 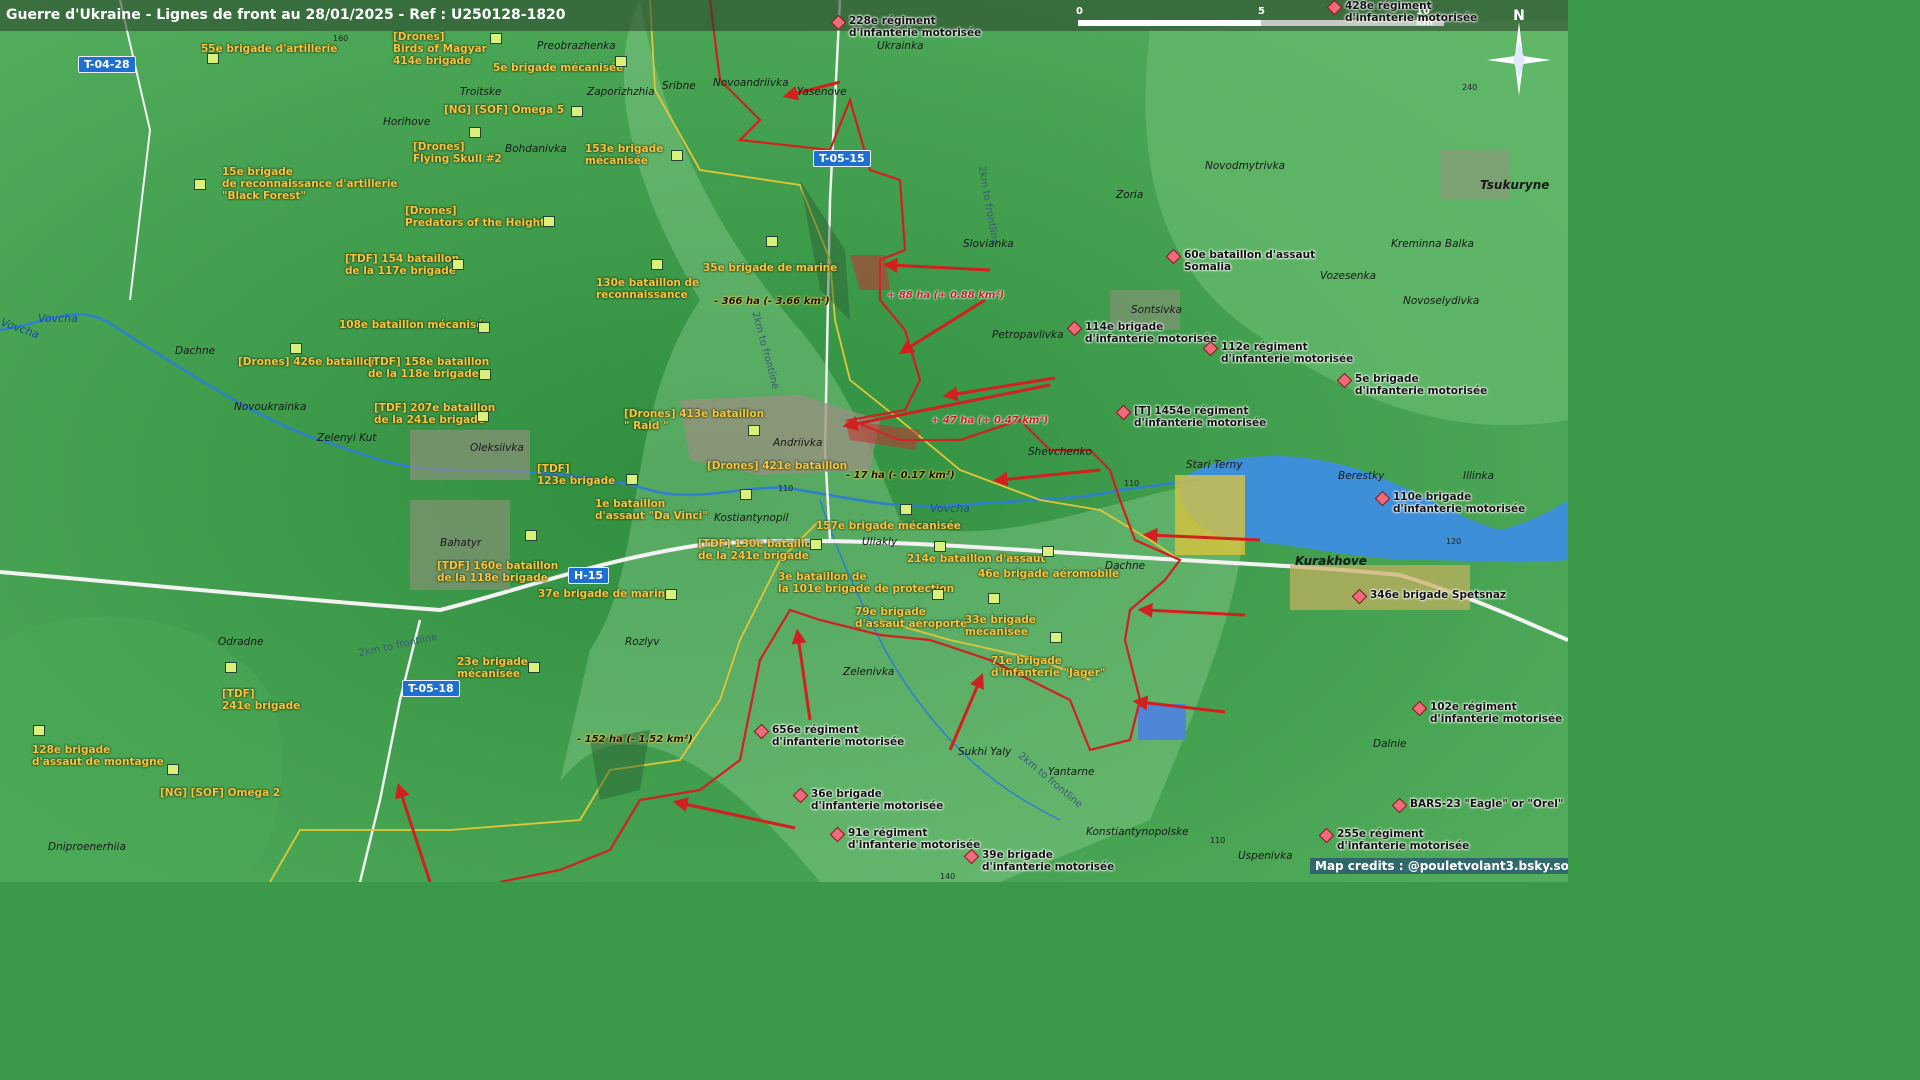 What do you see at coordinates (1265, 856) in the screenshot?
I see `town-label: Uspenivka` at bounding box center [1265, 856].